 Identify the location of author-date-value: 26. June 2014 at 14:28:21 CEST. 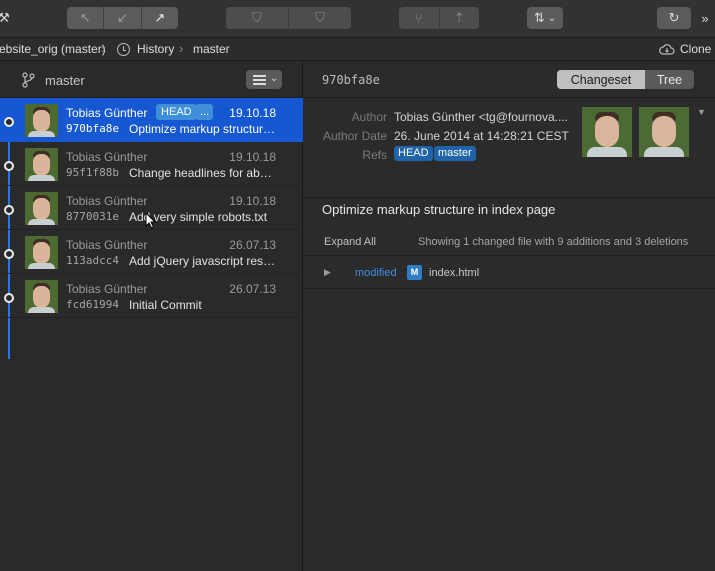
(481, 136).